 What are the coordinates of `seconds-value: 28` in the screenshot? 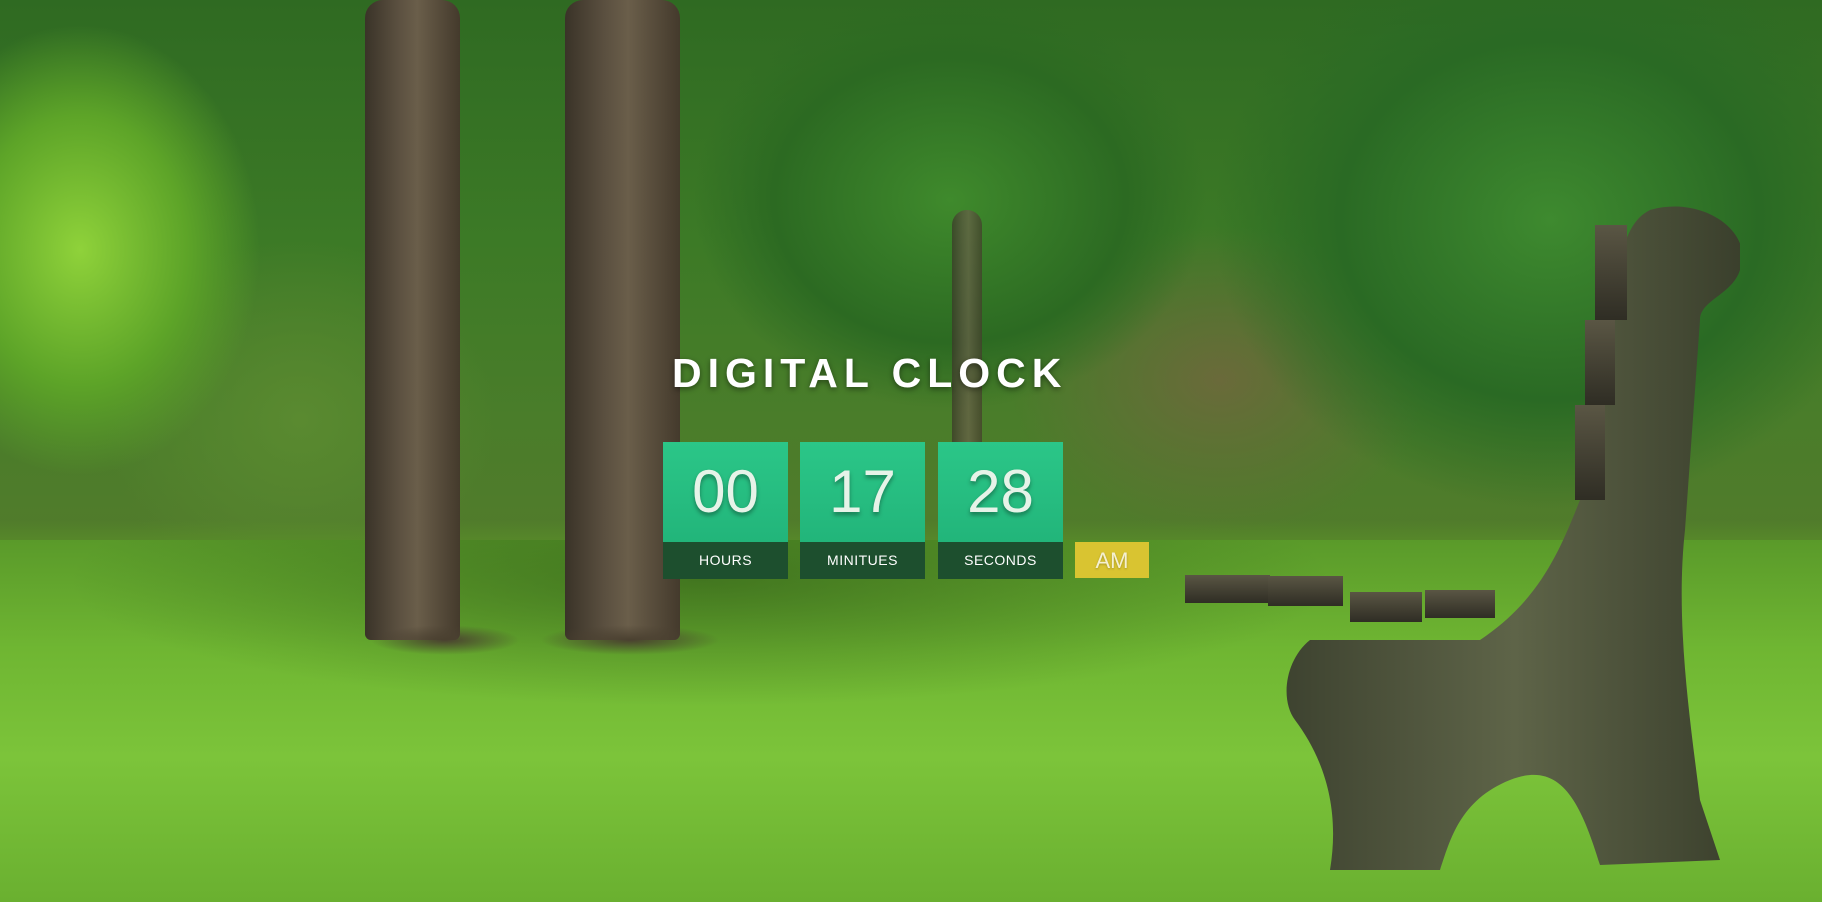 It's located at (1000, 492).